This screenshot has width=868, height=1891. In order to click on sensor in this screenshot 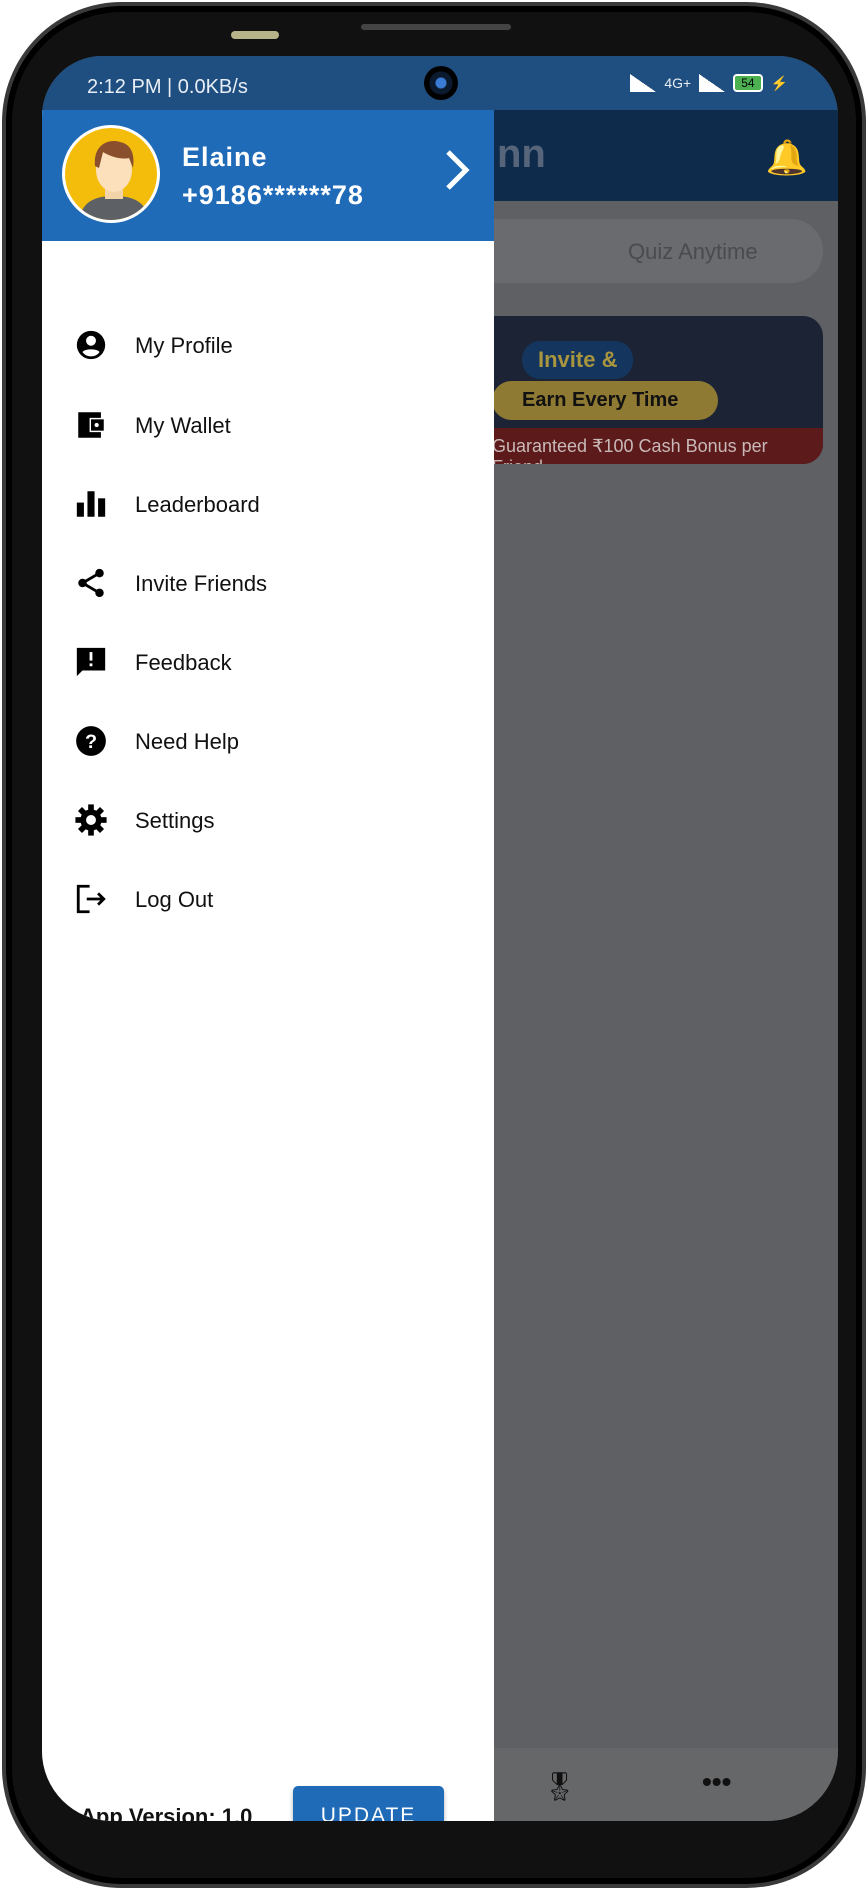, I will do `click(255, 35)`.